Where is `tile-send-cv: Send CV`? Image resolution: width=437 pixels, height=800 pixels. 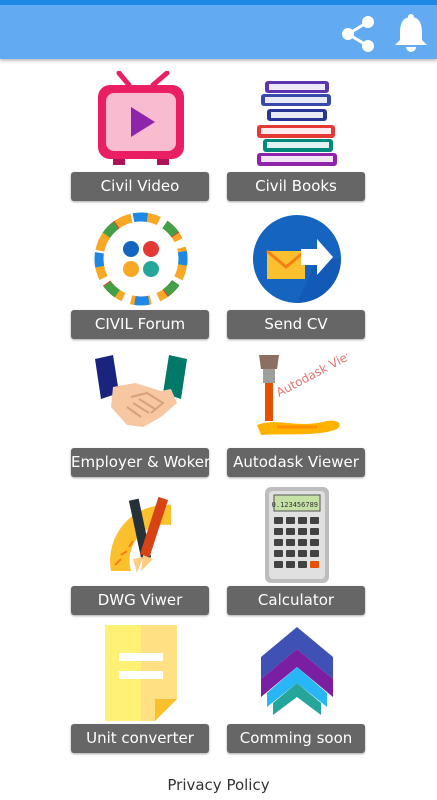
tile-send-cv: Send CV is located at coordinates (297, 275).